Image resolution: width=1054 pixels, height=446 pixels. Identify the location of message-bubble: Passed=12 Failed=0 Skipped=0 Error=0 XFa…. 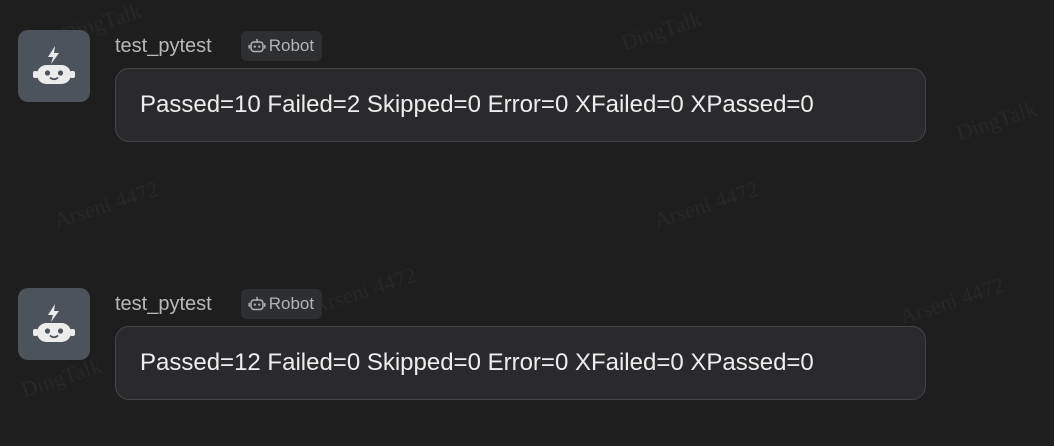
(520, 363).